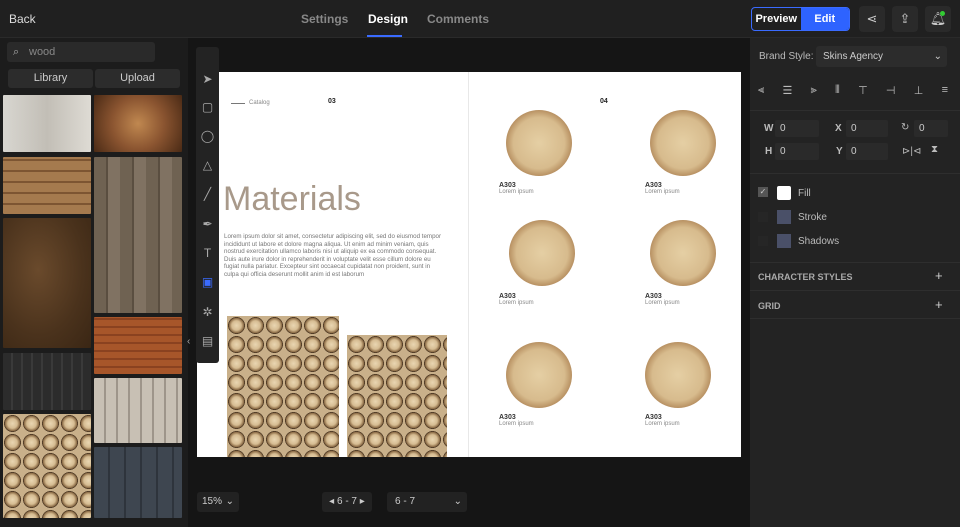 The width and height of the screenshot is (960, 527). Describe the element at coordinates (207, 107) in the screenshot. I see `rectangle-tool-icon: ▢` at that location.